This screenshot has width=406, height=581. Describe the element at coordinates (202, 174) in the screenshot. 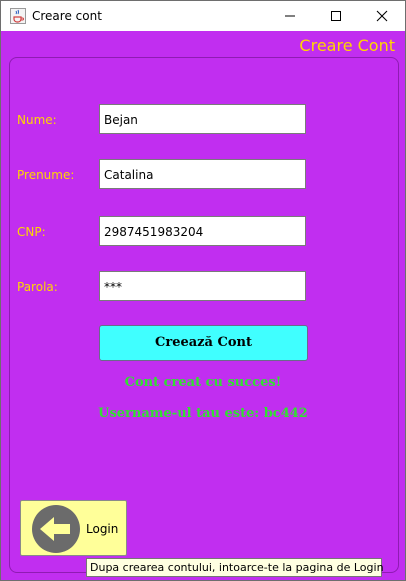

I see `prenume-field: Catalina` at that location.